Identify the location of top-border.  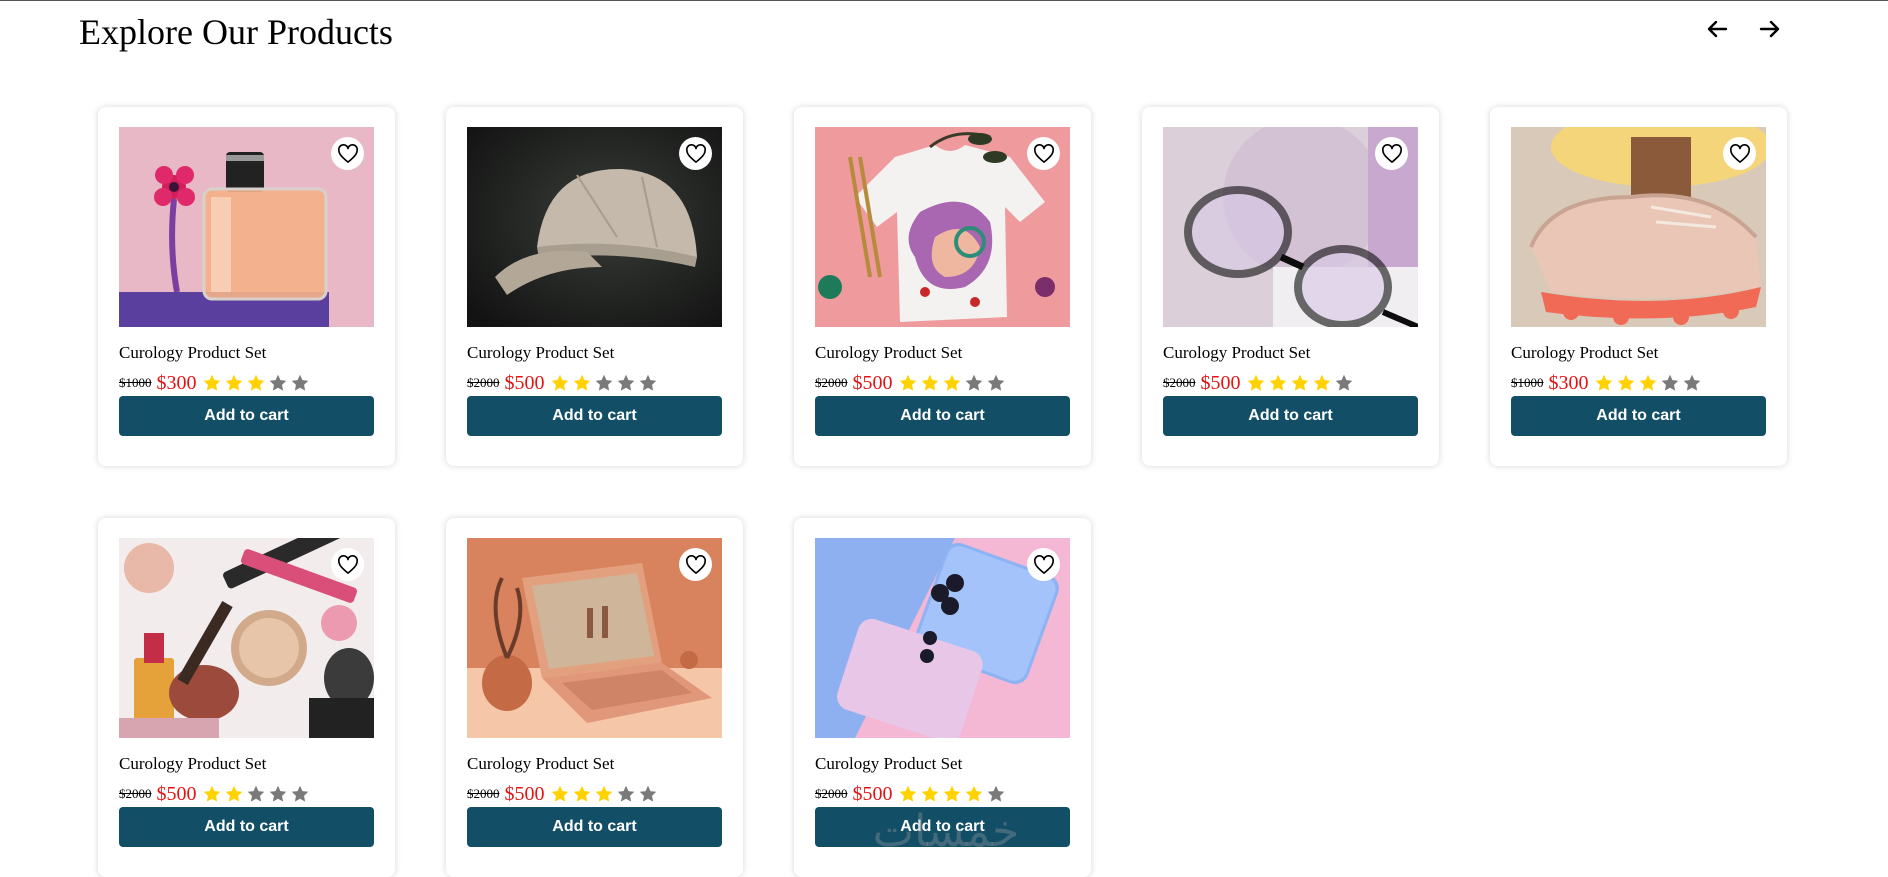
(944, 0).